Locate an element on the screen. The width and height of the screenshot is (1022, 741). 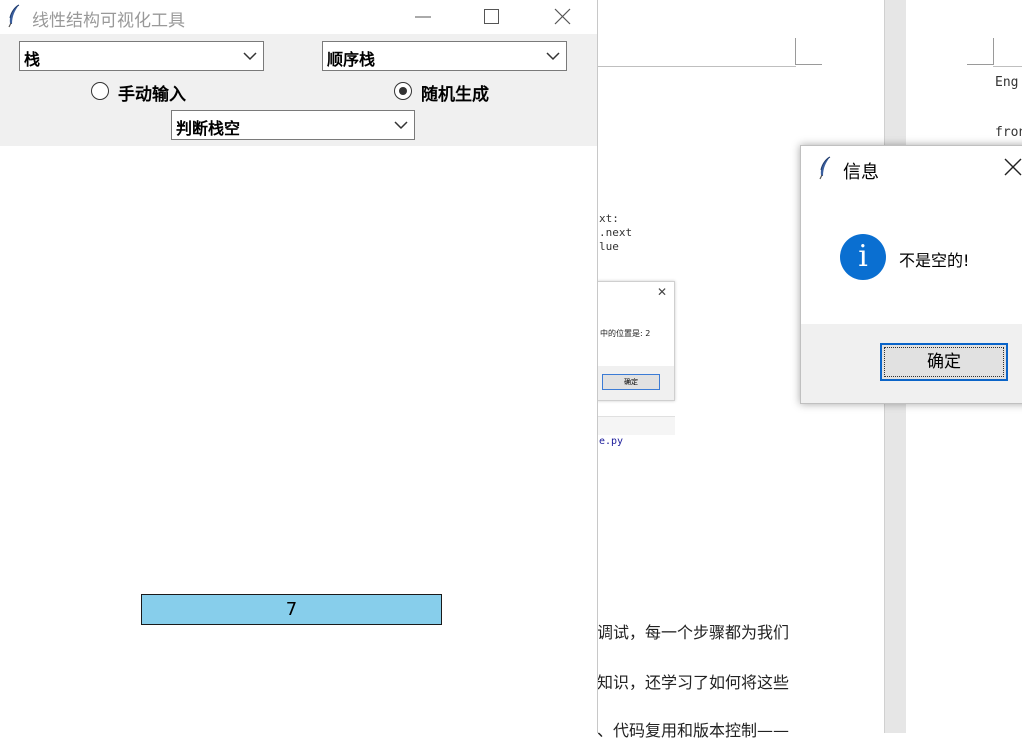
radio-random-generate-label: 随机生成 is located at coordinates (455, 92).